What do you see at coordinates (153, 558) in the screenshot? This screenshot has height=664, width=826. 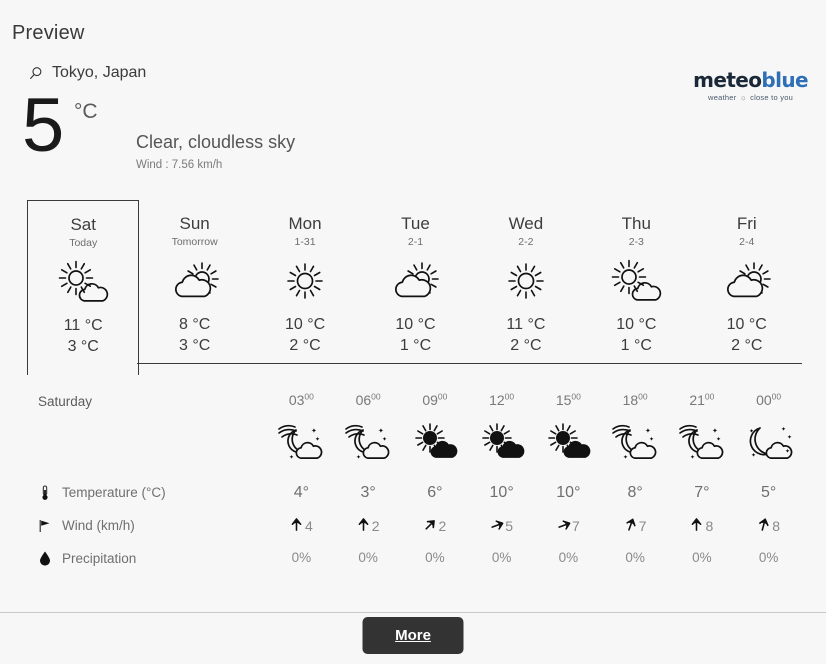 I see `precipitation-label-cell: Precipitation` at bounding box center [153, 558].